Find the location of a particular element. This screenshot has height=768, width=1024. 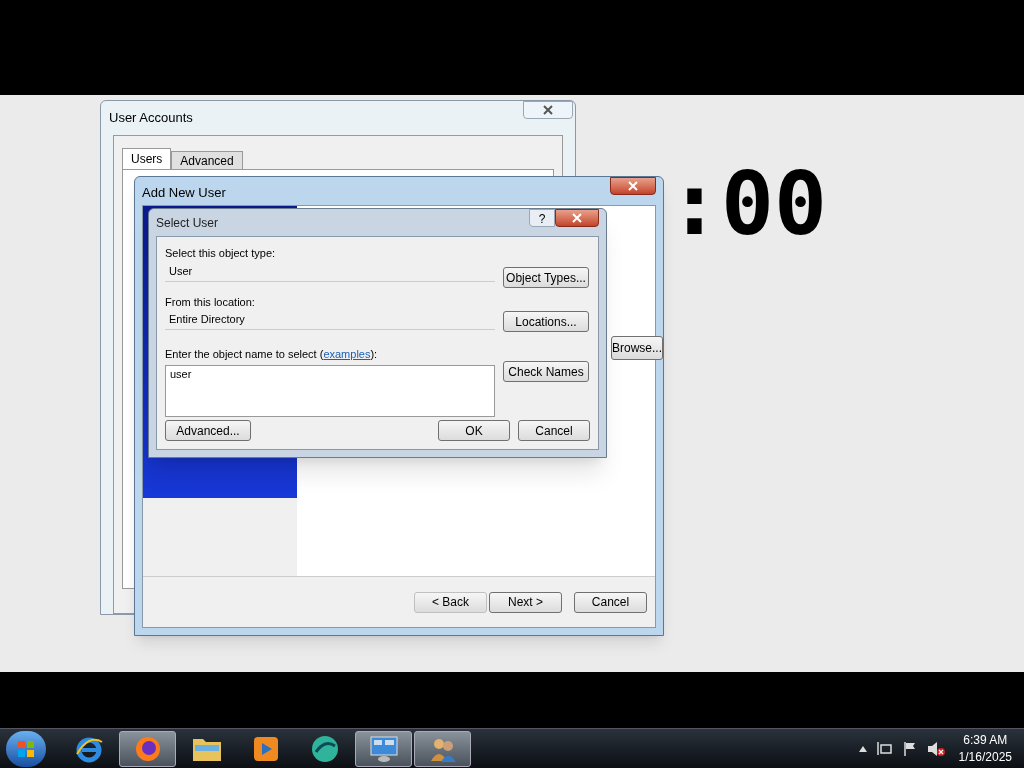

window-title: Select User is located at coordinates (187, 223).